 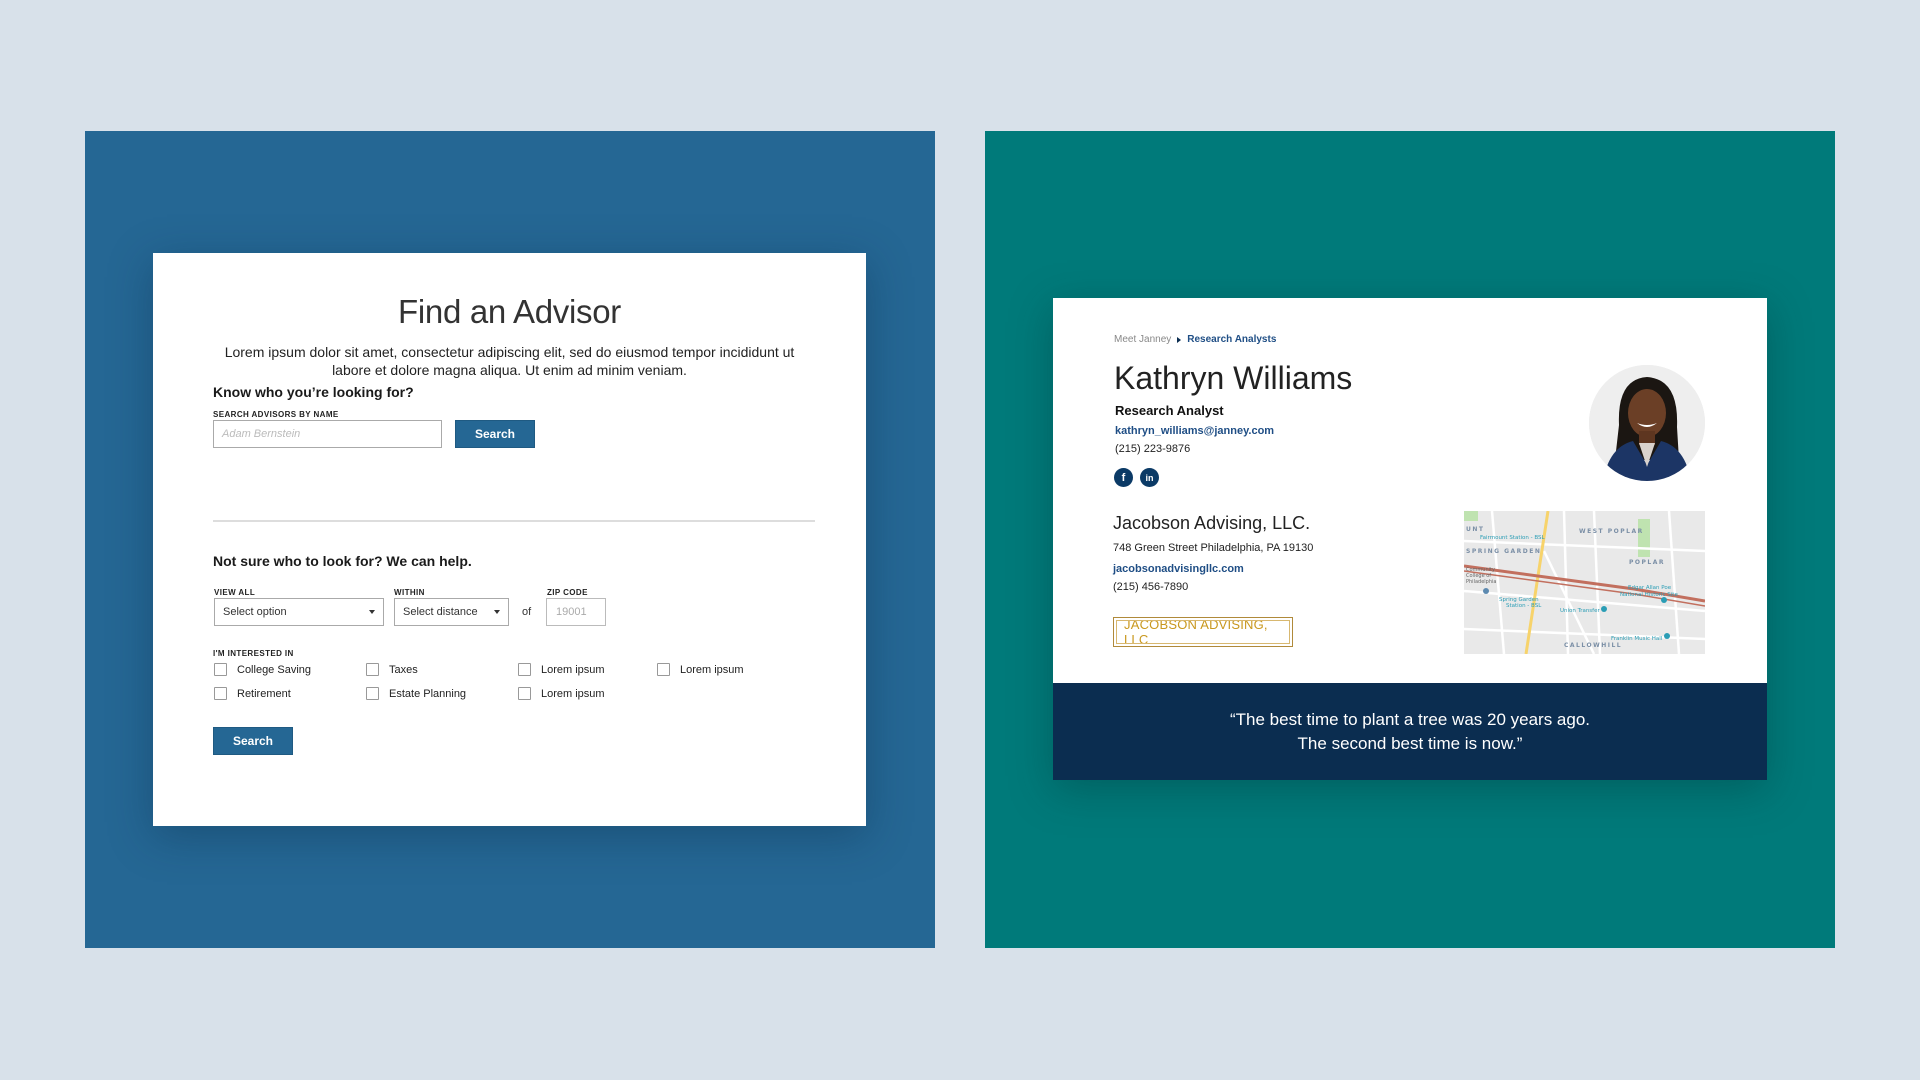 I want to click on interest-checkbox-taxes: Taxes, so click(x=392, y=669).